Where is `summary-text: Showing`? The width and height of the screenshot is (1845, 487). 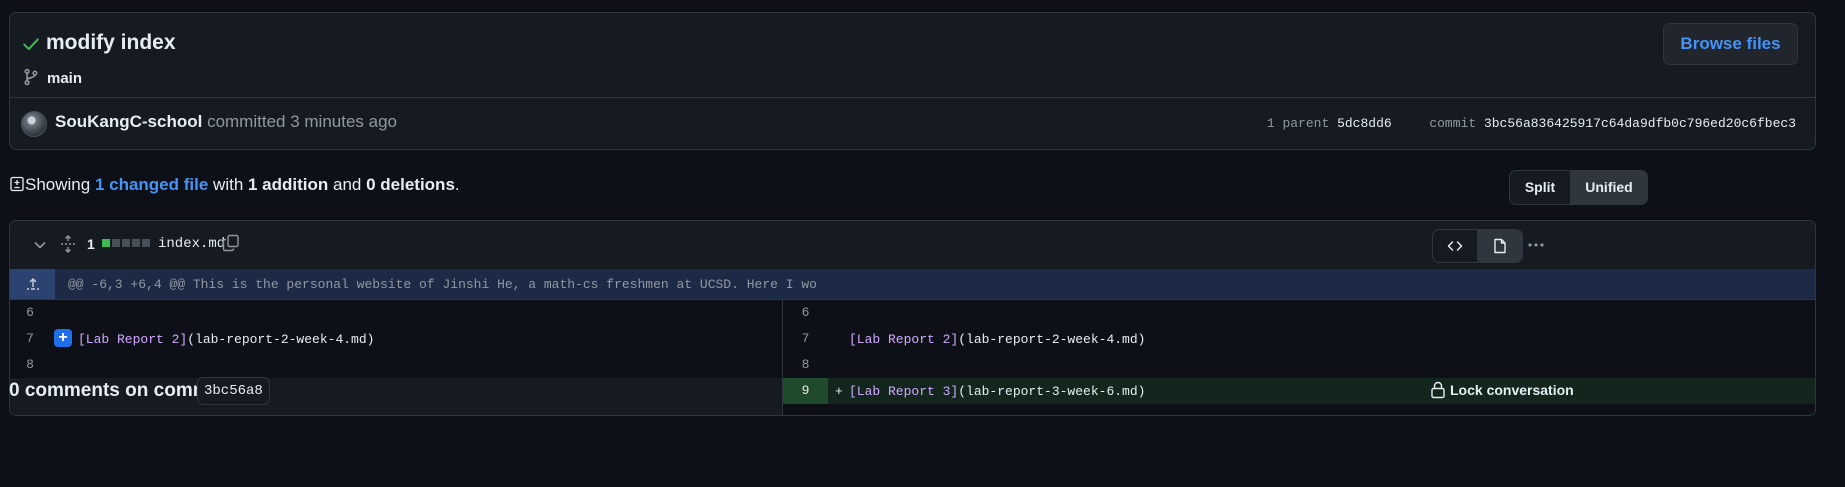
summary-text: Showing is located at coordinates (60, 184).